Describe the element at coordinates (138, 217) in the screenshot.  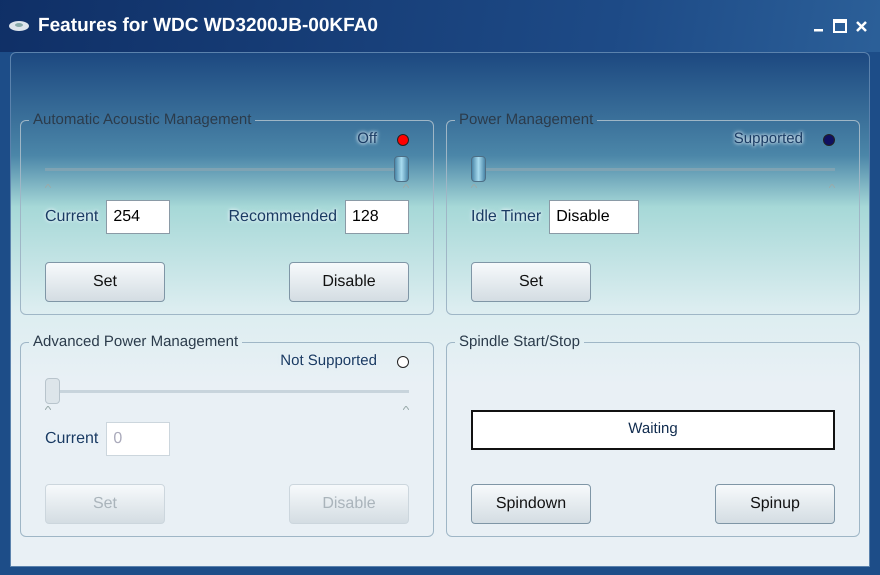
I see `input-field: 254` at that location.